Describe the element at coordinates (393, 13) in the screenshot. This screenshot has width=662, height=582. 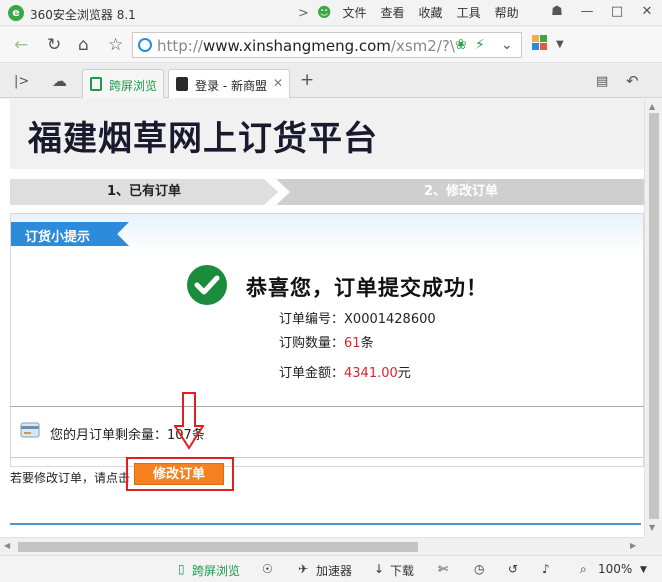
I see `menu-view: 查看` at that location.